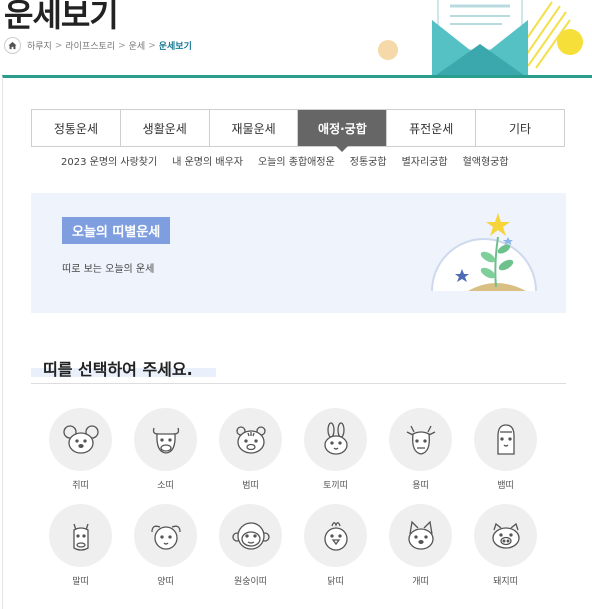 Image resolution: width=592 pixels, height=609 pixels. Describe the element at coordinates (80, 535) in the screenshot. I see `horse-icon` at that location.